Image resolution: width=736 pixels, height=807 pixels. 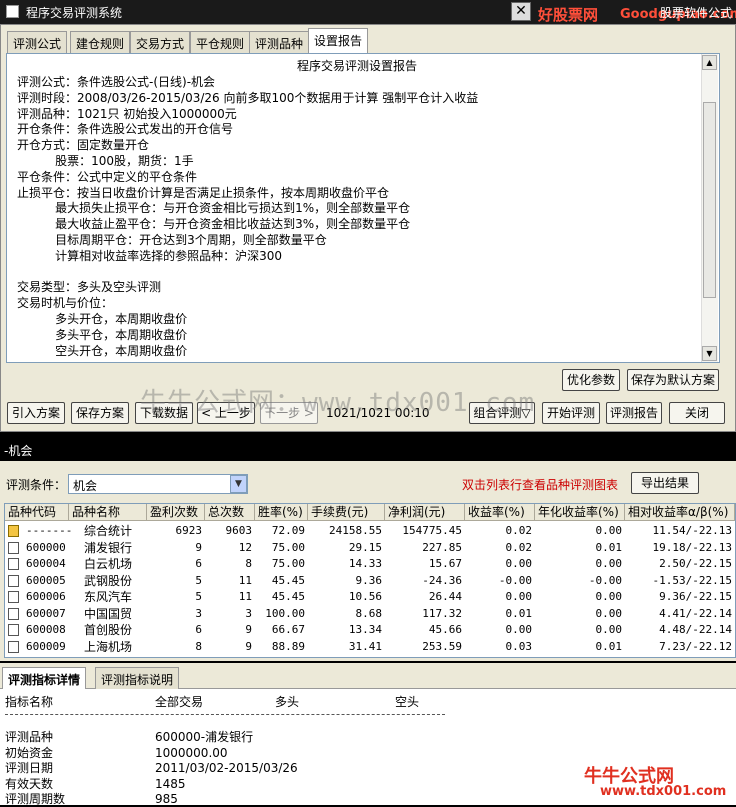 What do you see at coordinates (176, 512) in the screenshot?
I see `column-header: 盈利次数` at bounding box center [176, 512].